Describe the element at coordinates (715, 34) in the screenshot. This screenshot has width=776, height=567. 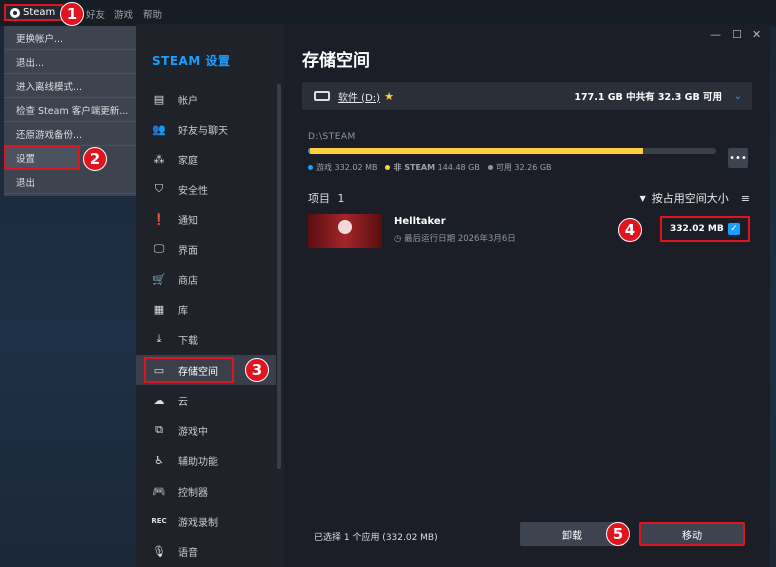
I see `minimize-icon: —` at that location.